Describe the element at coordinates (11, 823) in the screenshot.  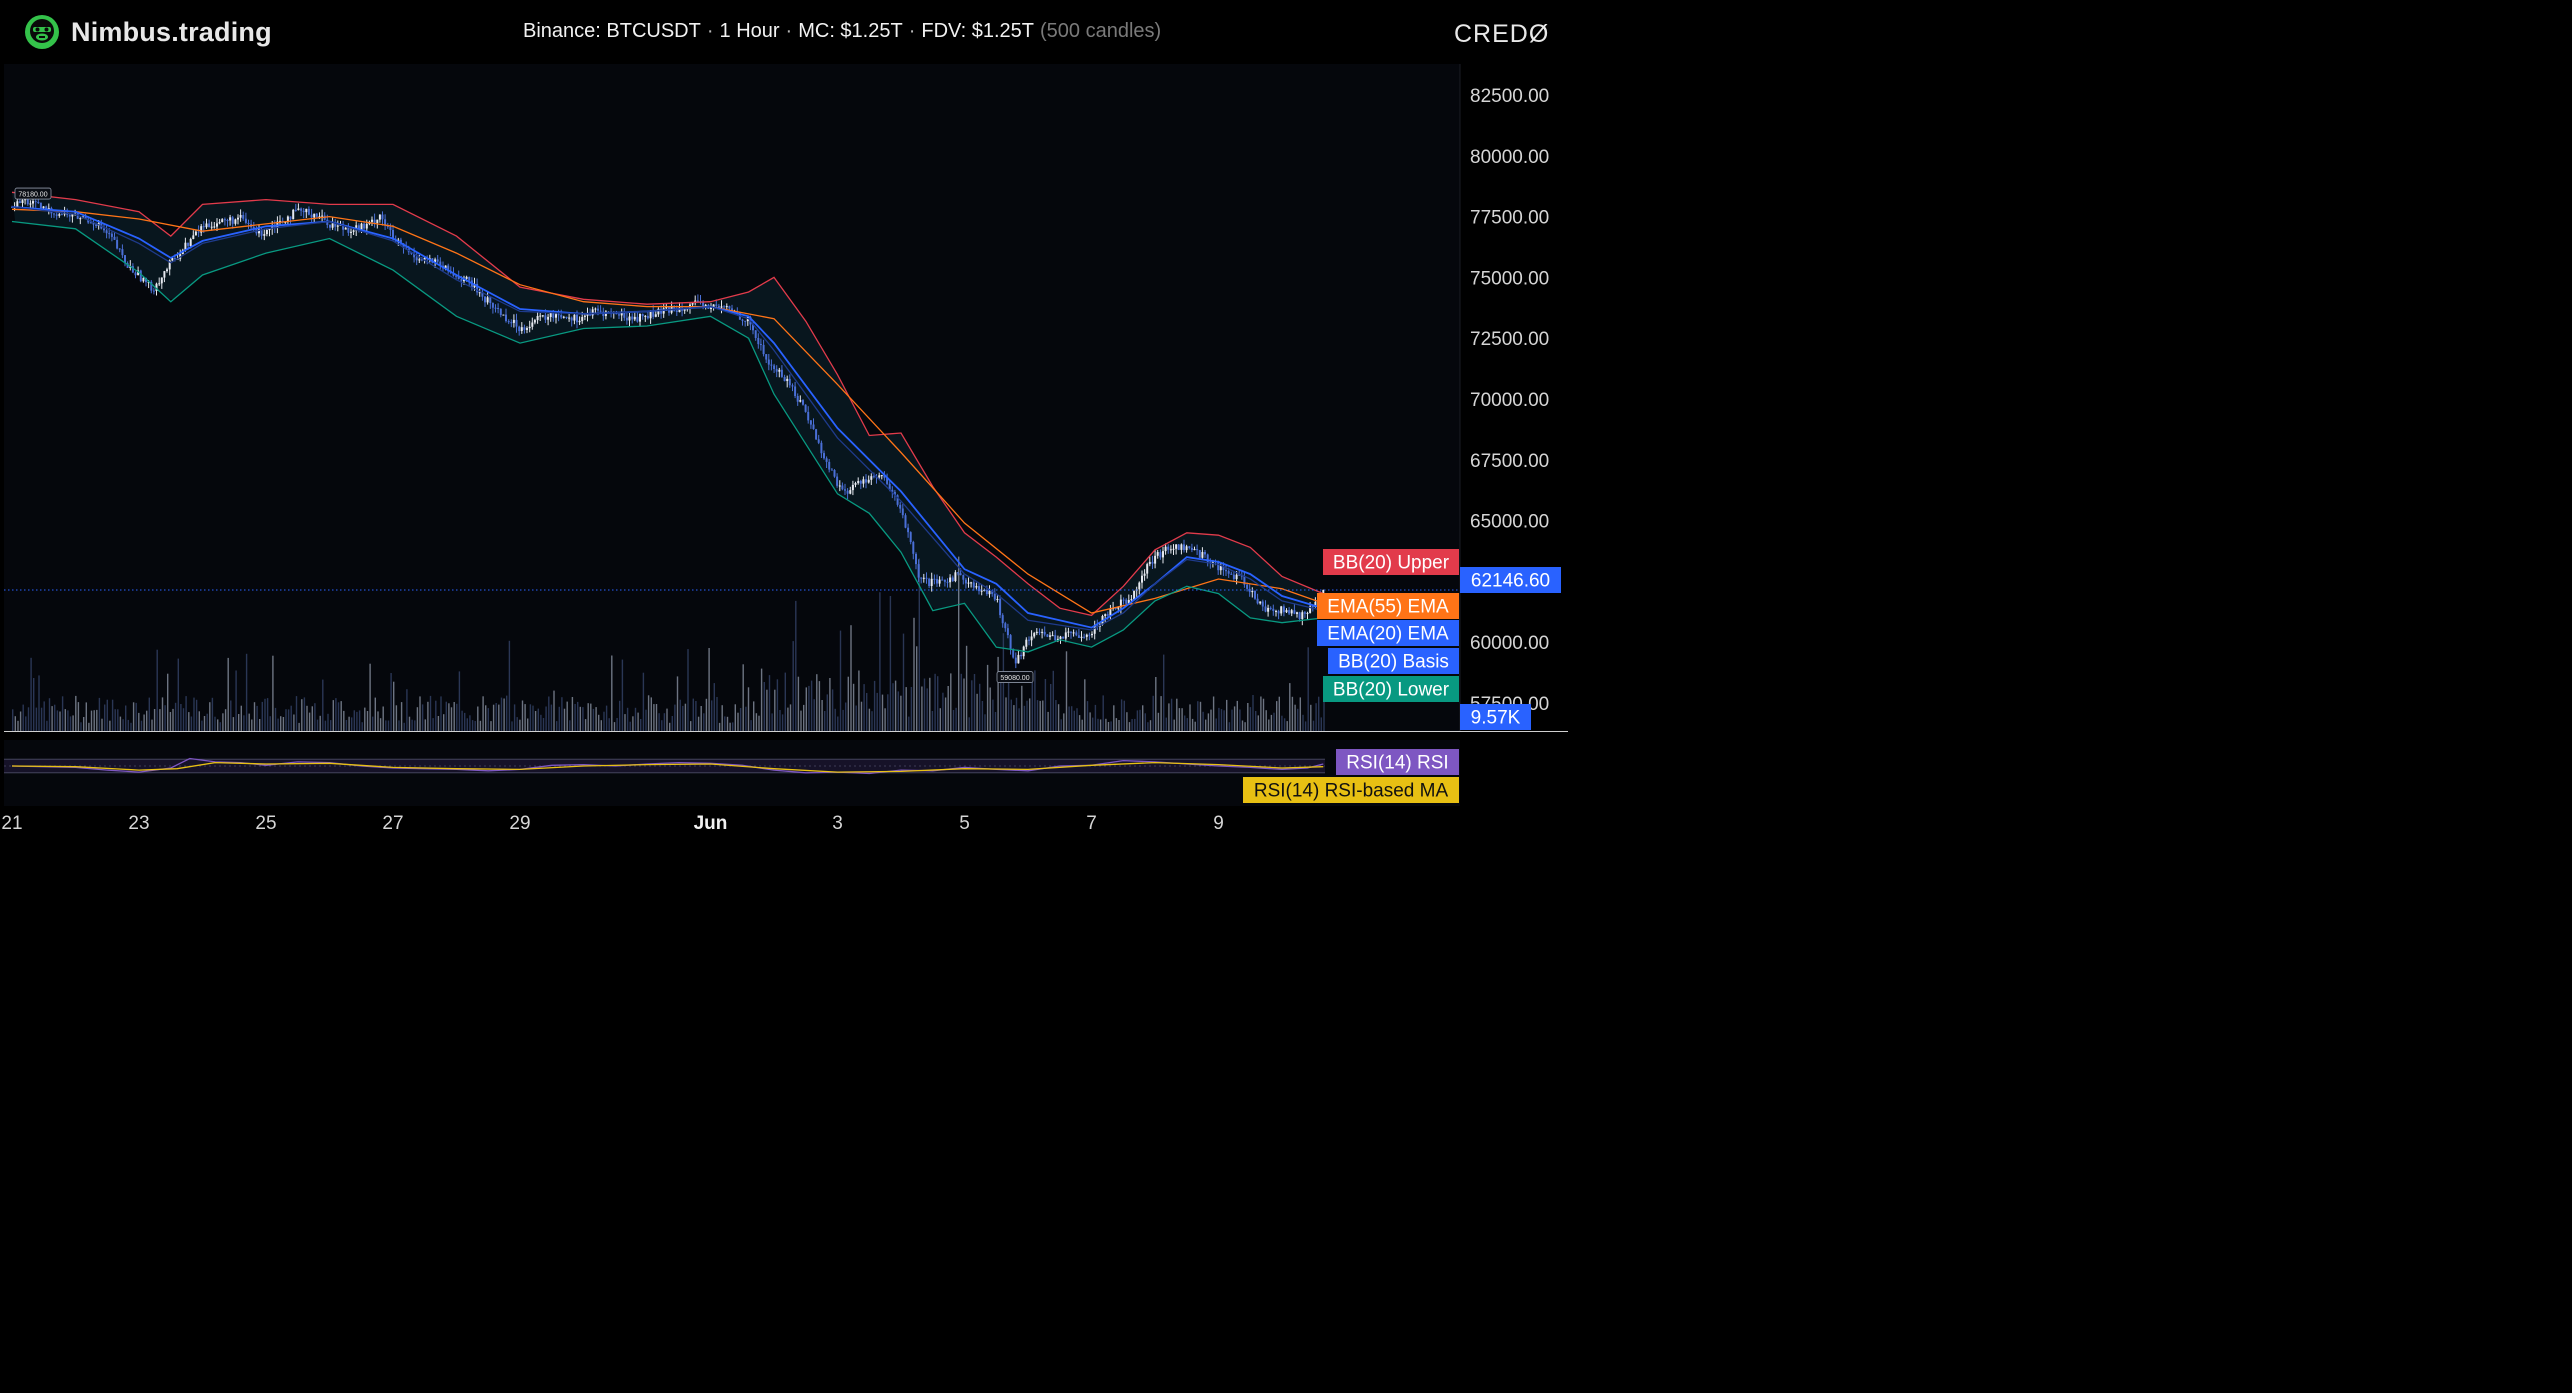
I see `x-tick-label: 21` at that location.